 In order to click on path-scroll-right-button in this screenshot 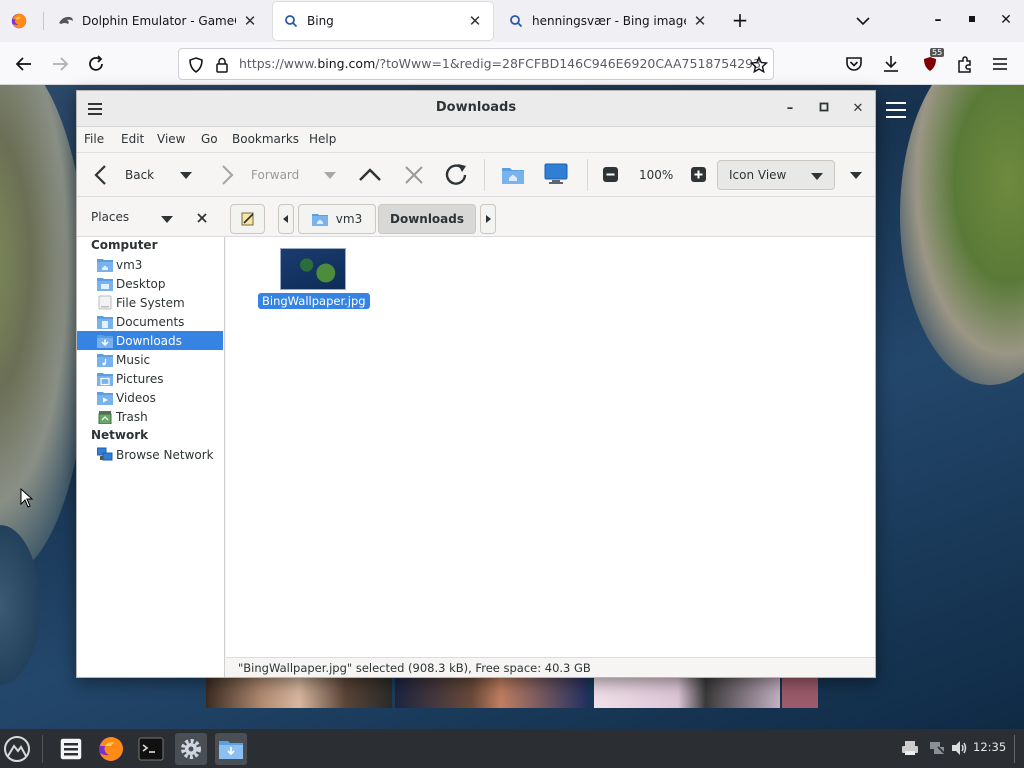, I will do `click(488, 219)`.